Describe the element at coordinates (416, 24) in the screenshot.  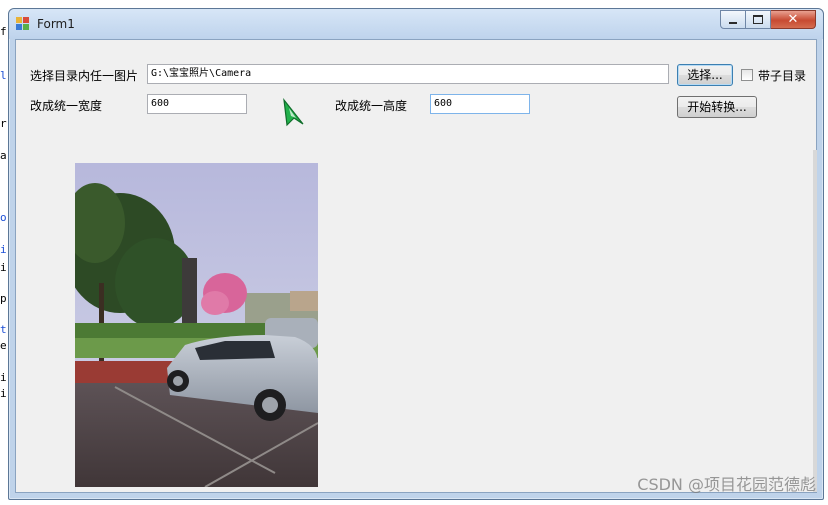
I see `title-bar: Form1 ✕` at that location.